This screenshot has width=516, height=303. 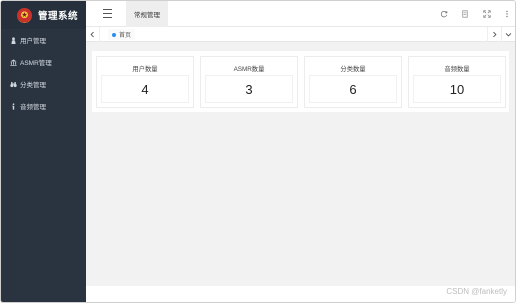 I want to click on stat-card-users: 用户数量 4, so click(x=145, y=82).